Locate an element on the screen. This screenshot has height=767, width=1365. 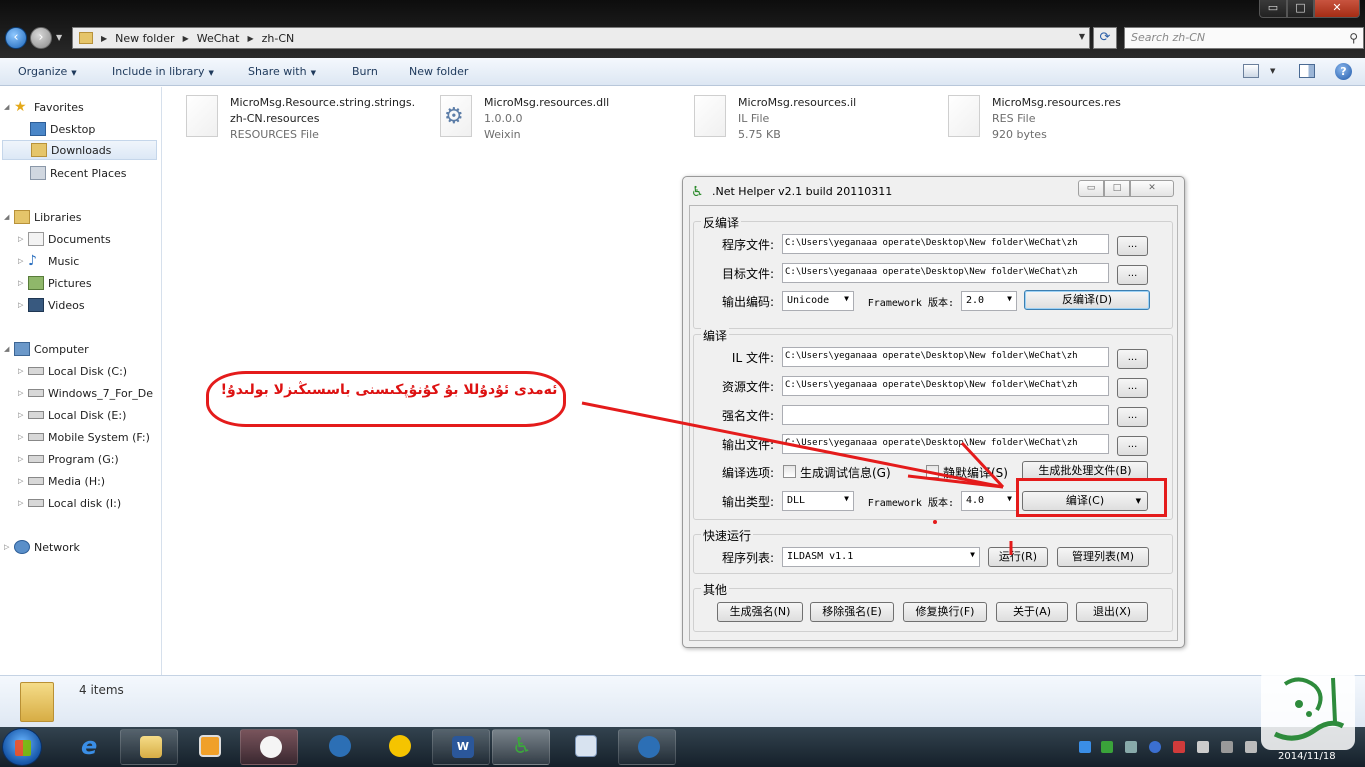
strong-name-file-label: 强名文件: is located at coordinates (747, 416).